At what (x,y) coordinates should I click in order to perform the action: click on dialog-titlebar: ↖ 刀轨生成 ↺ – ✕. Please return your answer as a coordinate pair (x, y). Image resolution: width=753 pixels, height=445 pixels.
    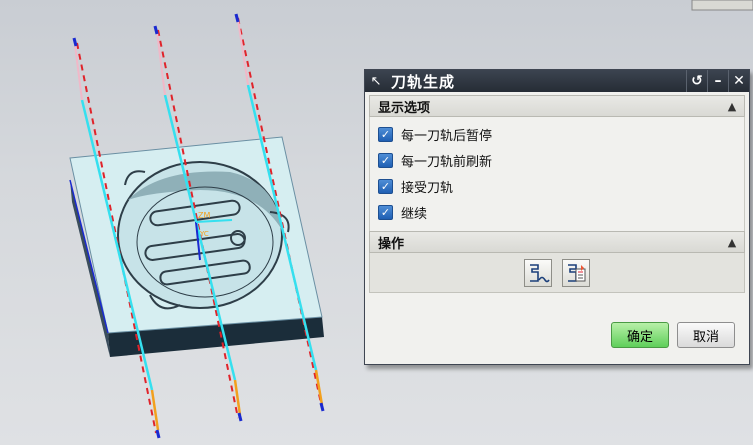
    Looking at the image, I should click on (557, 81).